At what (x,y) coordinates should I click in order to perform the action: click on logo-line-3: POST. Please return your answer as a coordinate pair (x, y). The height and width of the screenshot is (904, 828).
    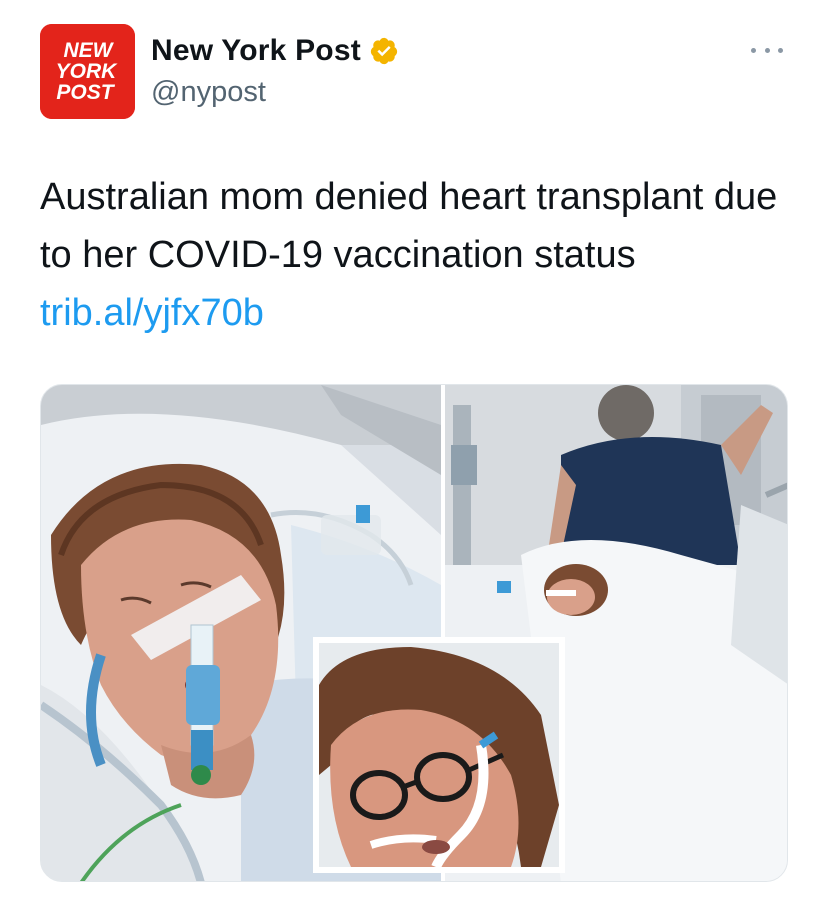
    Looking at the image, I should click on (85, 92).